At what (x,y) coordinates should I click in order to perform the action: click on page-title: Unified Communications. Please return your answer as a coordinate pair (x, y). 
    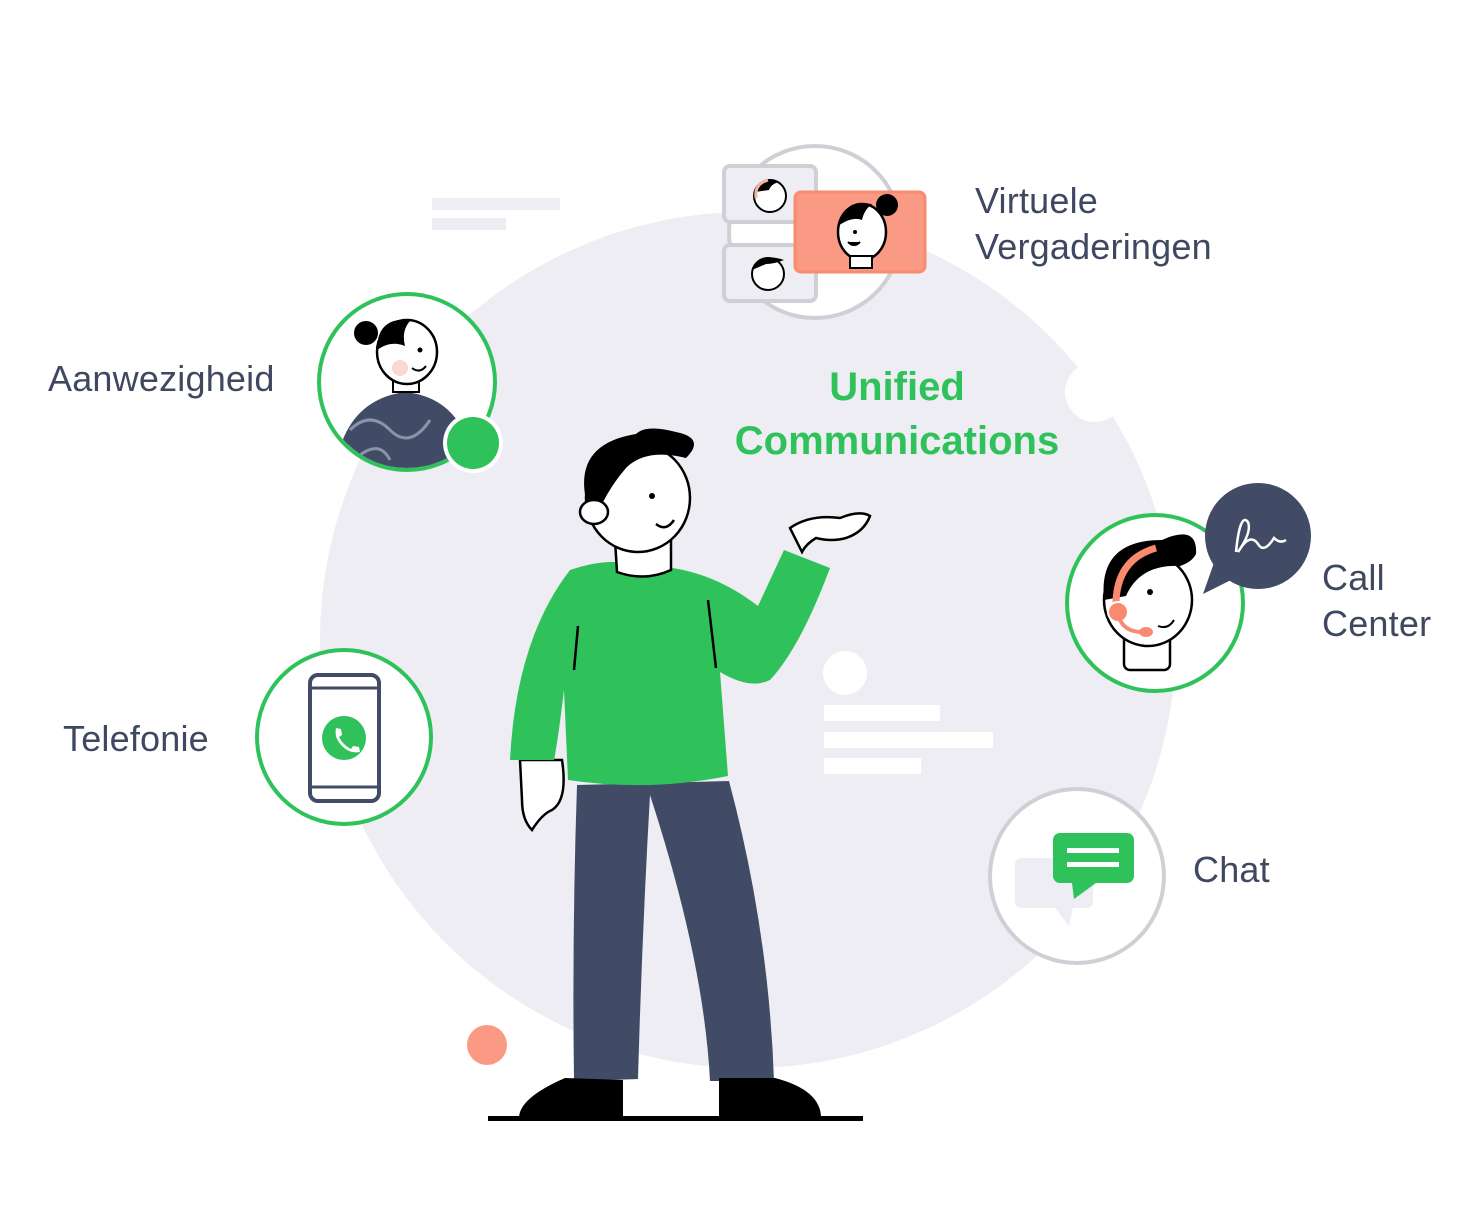
    Looking at the image, I should click on (897, 414).